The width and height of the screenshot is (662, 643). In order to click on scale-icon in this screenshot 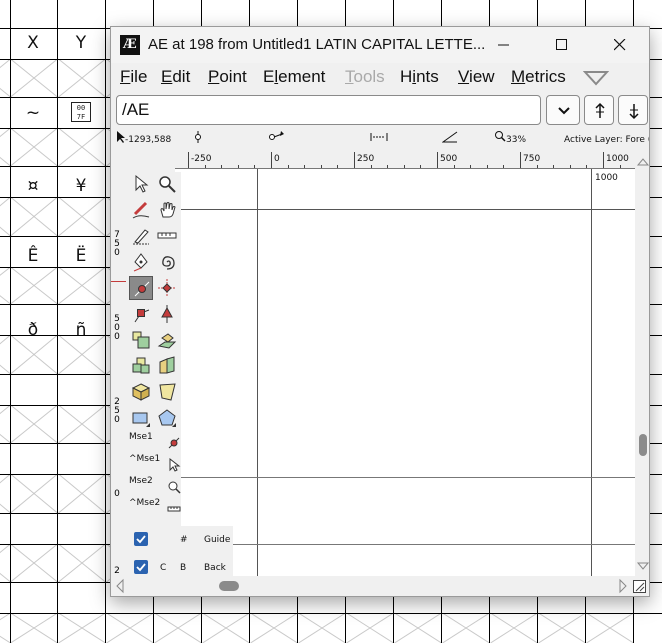, I will do `click(141, 340)`.